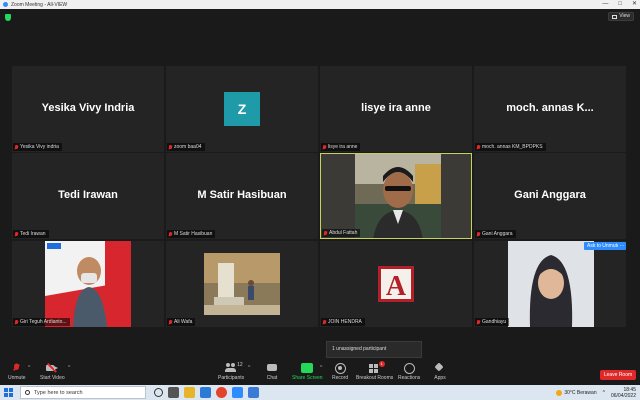  I want to click on participant-display-name: lisye ira anne, so click(396, 108).